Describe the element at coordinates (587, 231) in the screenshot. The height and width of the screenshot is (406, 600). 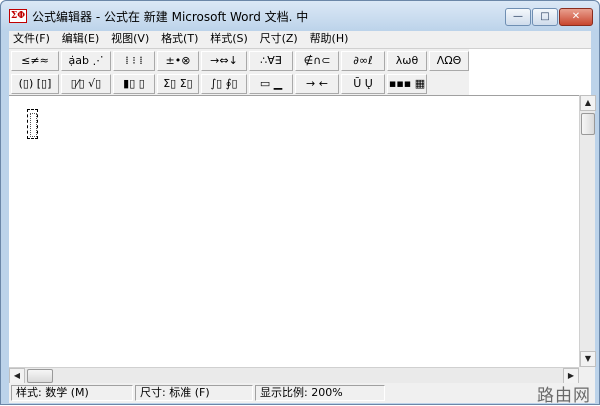
I see `vertical-scrollbar: ▲ ▼` at that location.